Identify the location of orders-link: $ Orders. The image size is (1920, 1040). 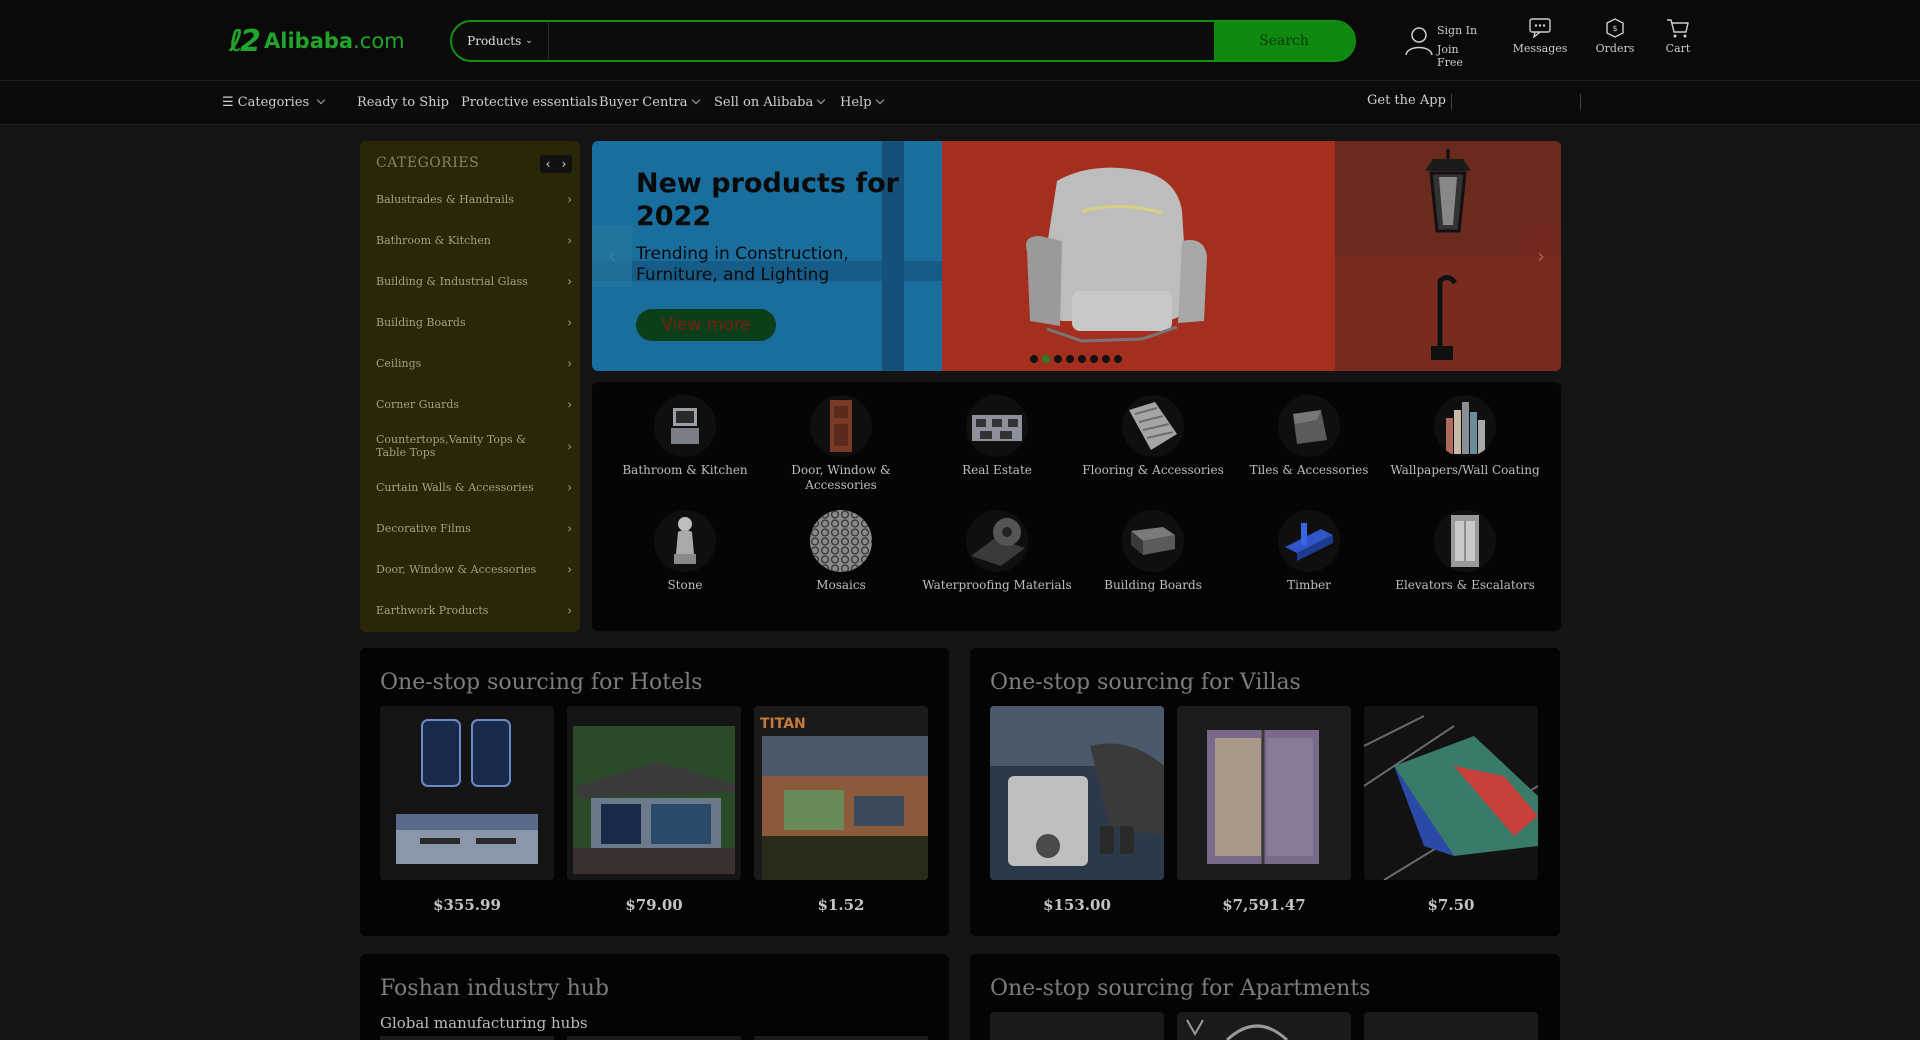
(1615, 36).